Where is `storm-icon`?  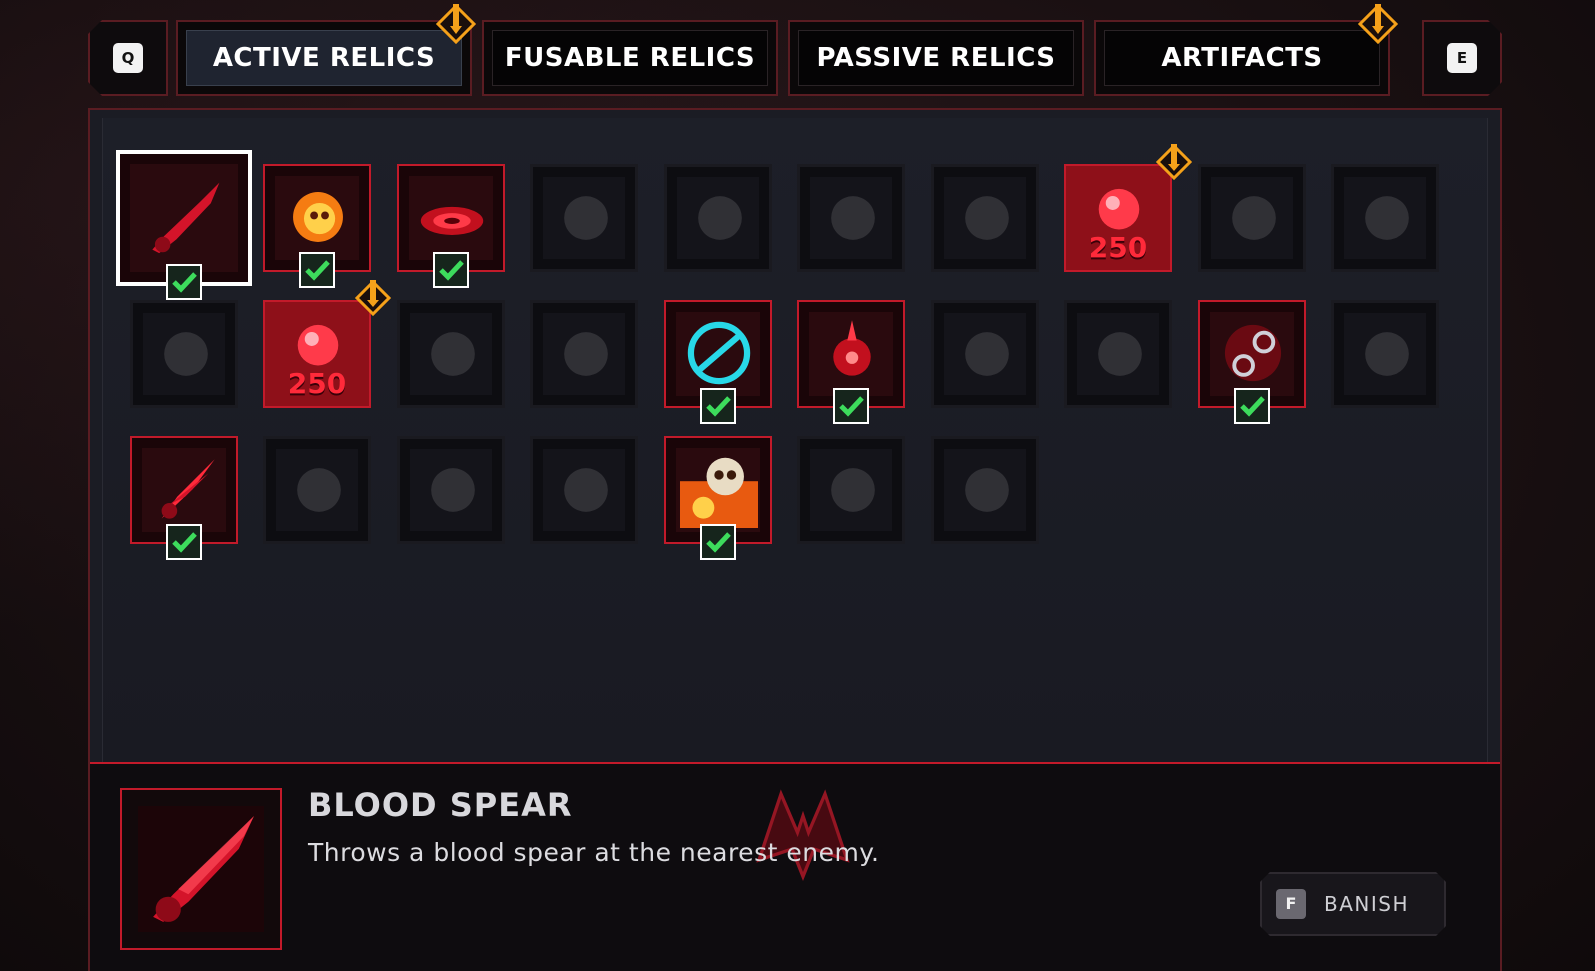 storm-icon is located at coordinates (586, 490).